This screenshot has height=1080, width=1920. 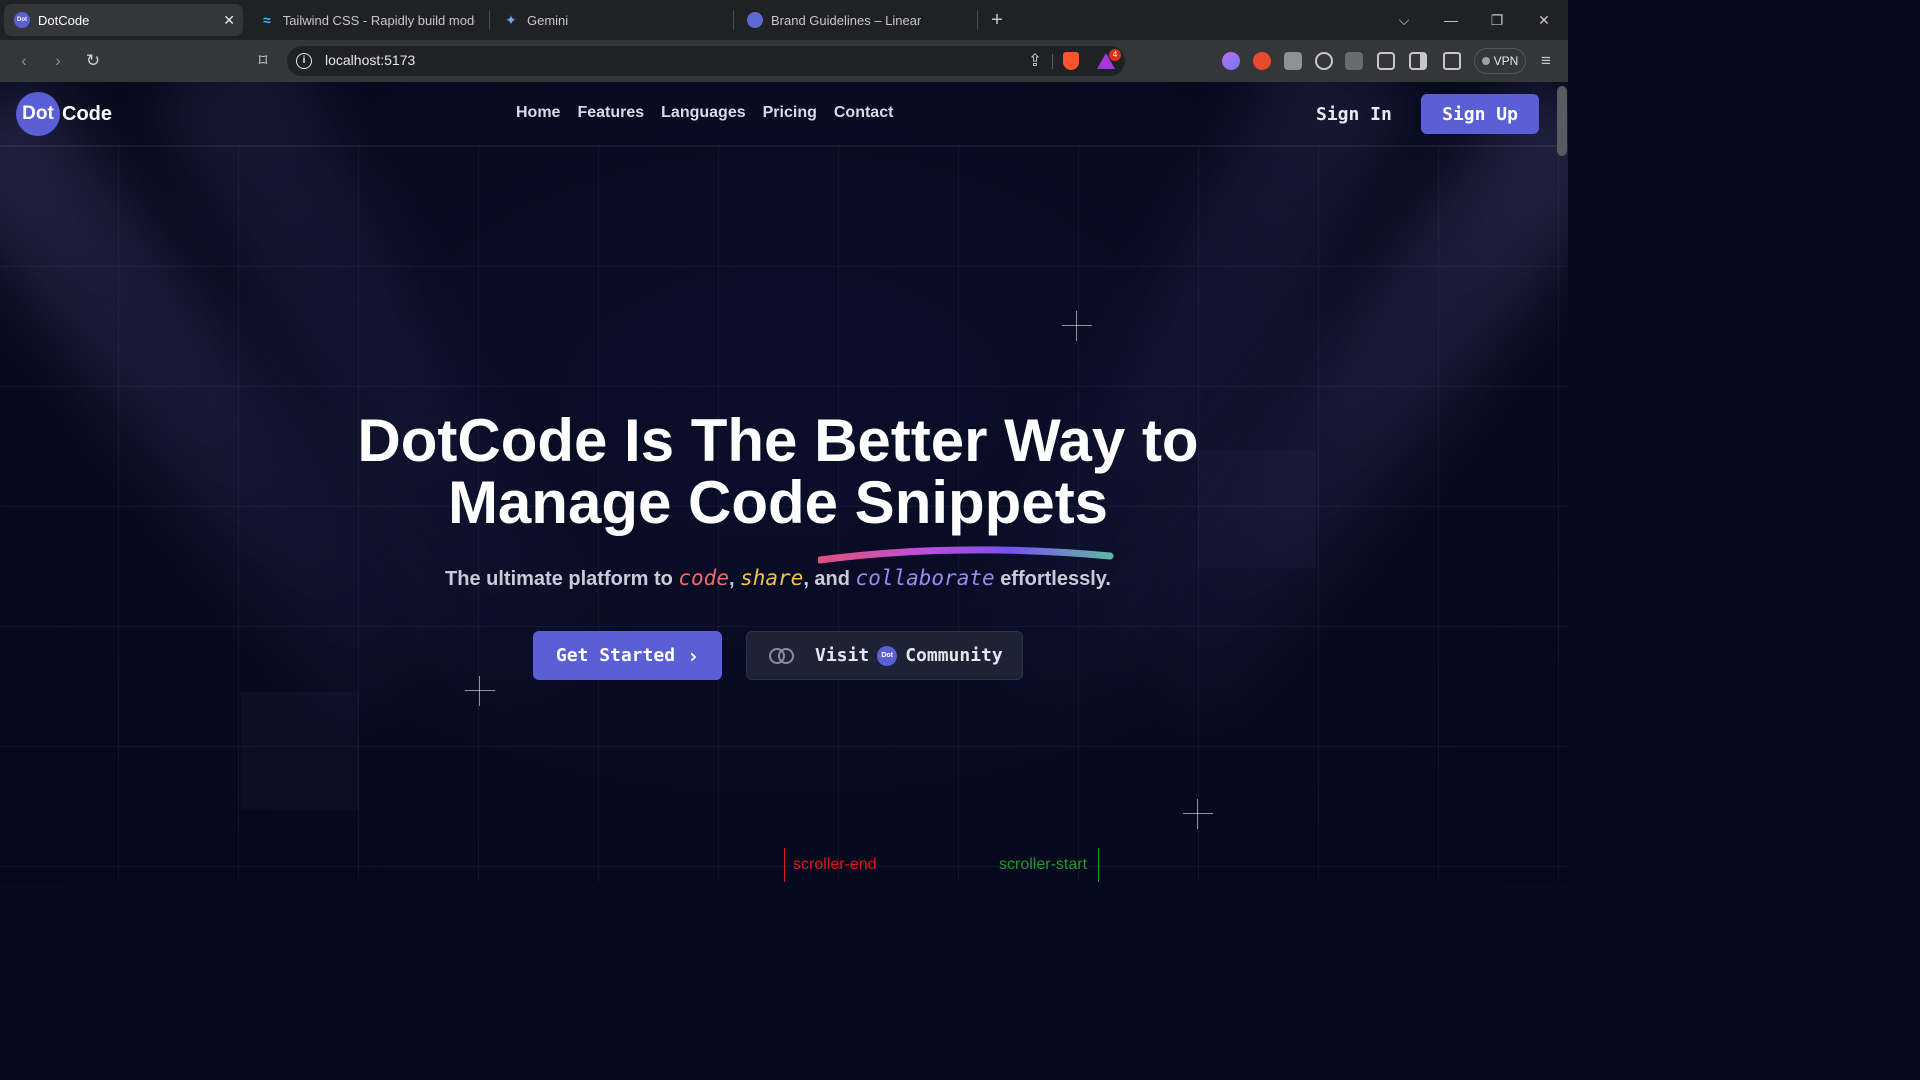 I want to click on word-code: code, so click(x=703, y=578).